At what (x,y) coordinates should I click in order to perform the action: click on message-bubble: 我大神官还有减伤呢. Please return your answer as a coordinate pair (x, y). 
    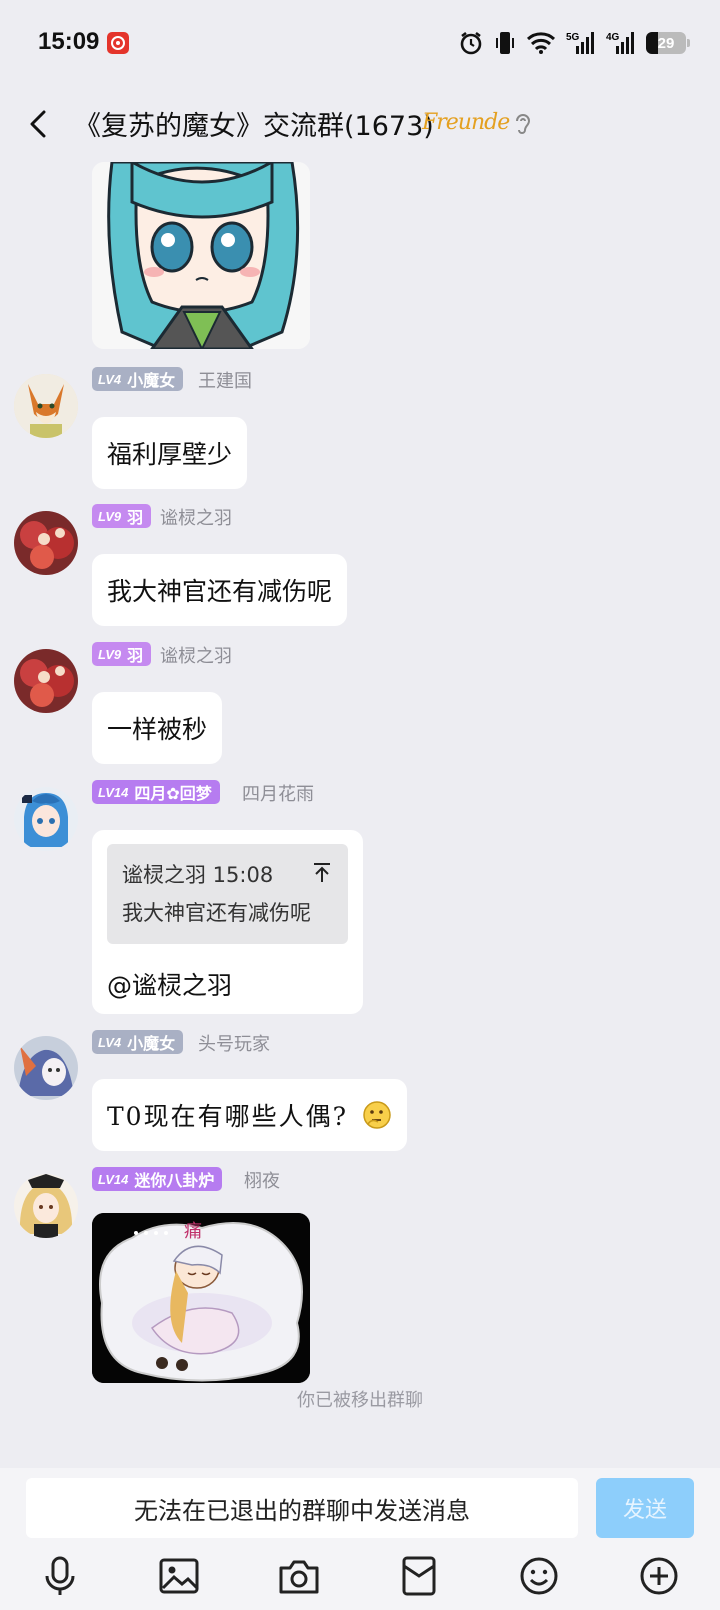
    Looking at the image, I should click on (220, 590).